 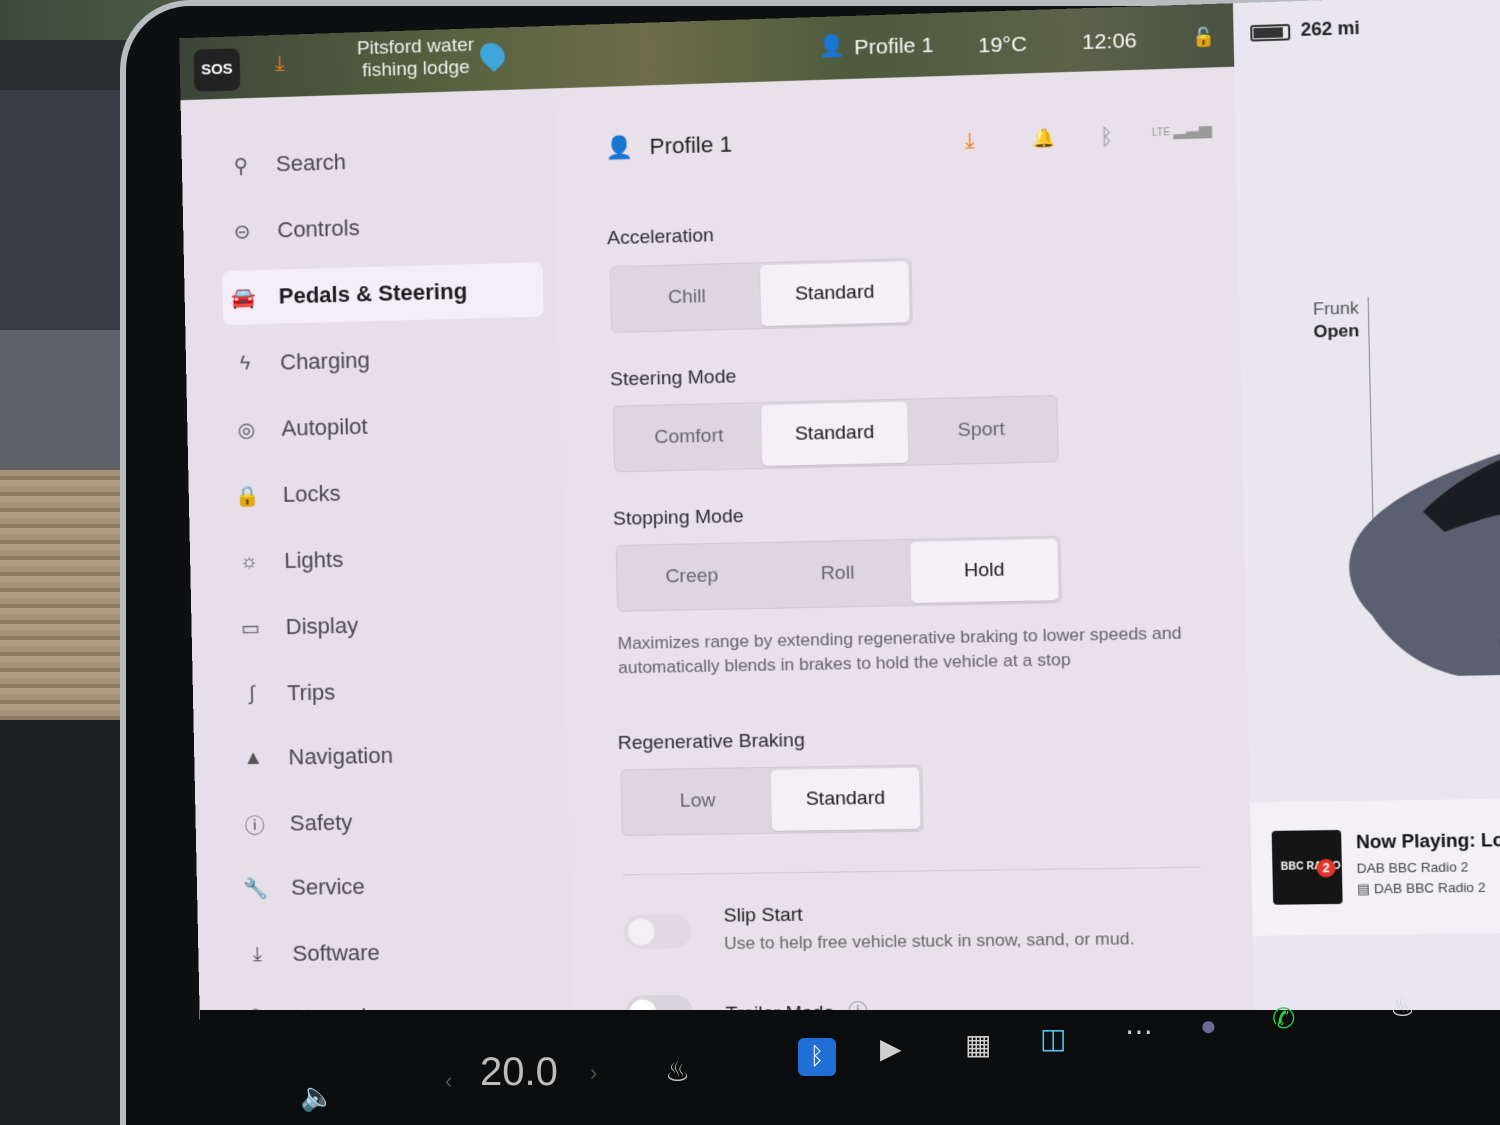 What do you see at coordinates (912, 871) in the screenshot?
I see `section-divider` at bounding box center [912, 871].